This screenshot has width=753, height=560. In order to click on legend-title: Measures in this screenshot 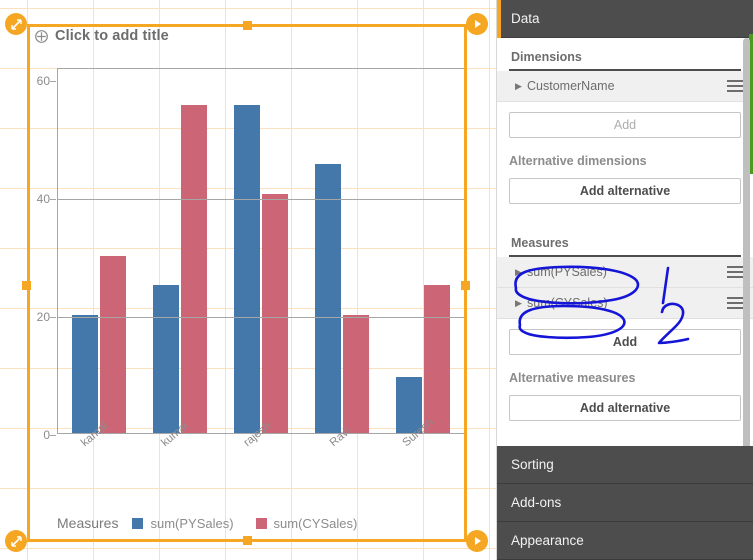, I will do `click(88, 523)`.